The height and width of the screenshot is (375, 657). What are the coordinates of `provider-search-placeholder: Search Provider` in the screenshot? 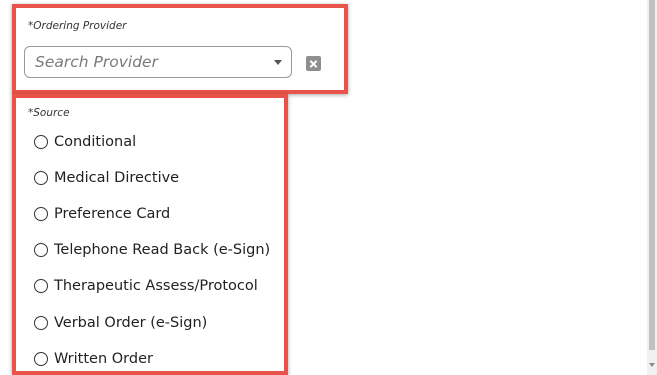 It's located at (96, 62).